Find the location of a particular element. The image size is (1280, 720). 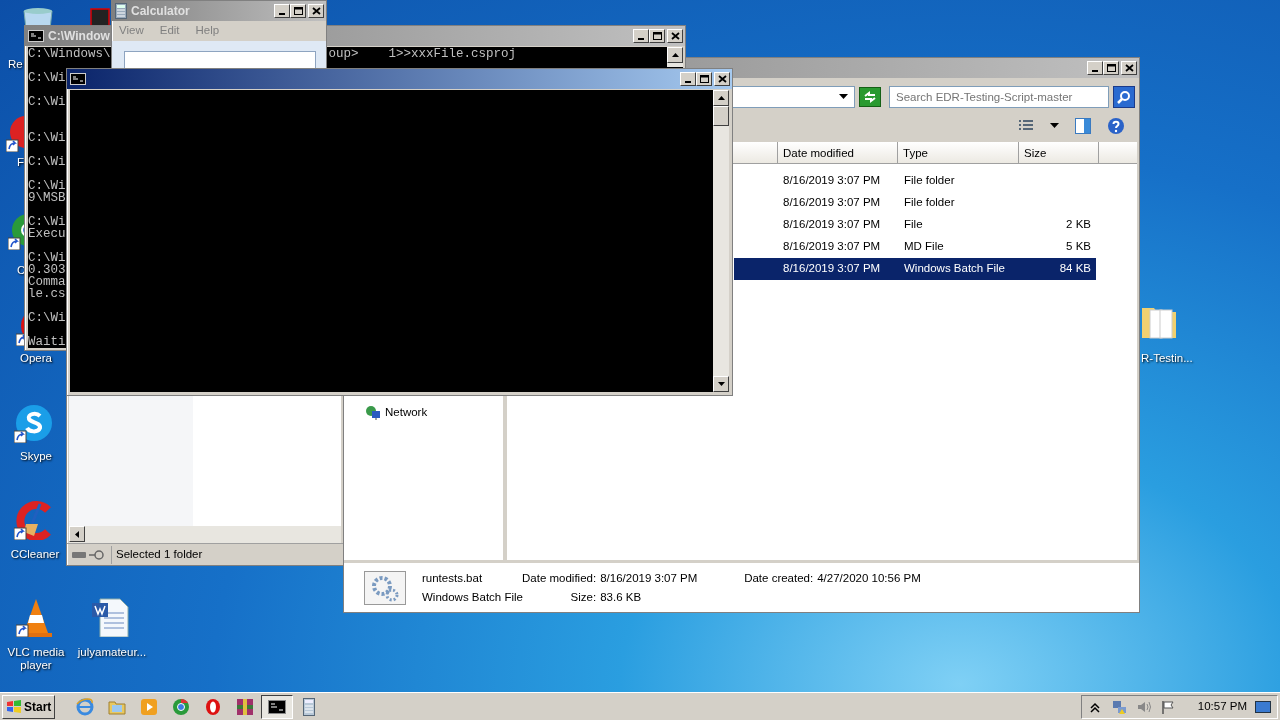

status-text: Selected 1 folder is located at coordinates (159, 554).